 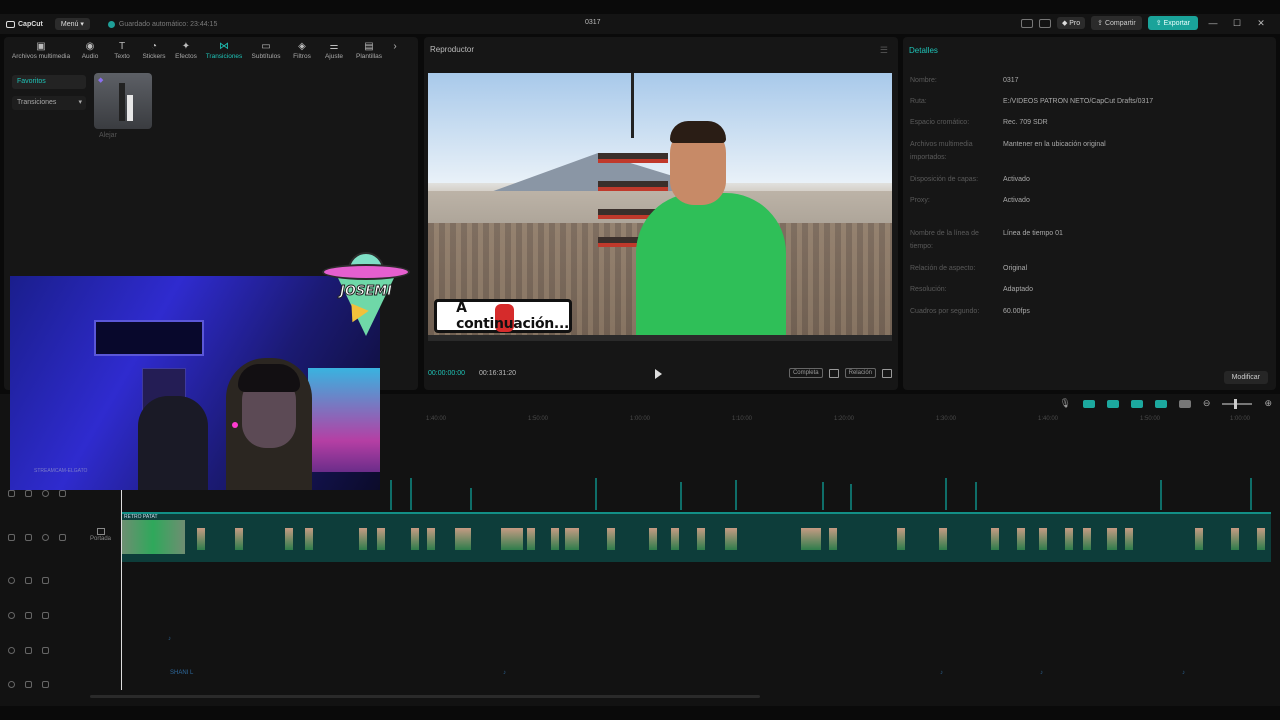 I want to click on capcut-logo-icon, so click(x=10, y=24).